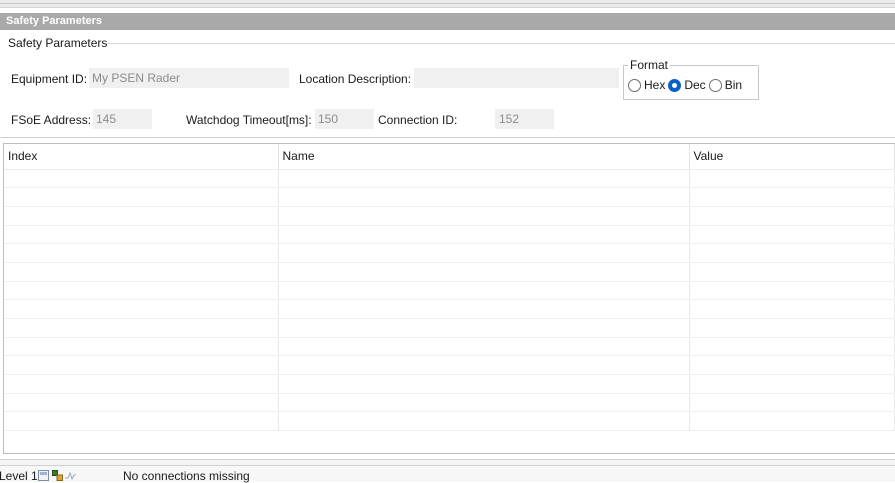 Image resolution: width=895 pixels, height=483 pixels. I want to click on top-separator, so click(447, 4).